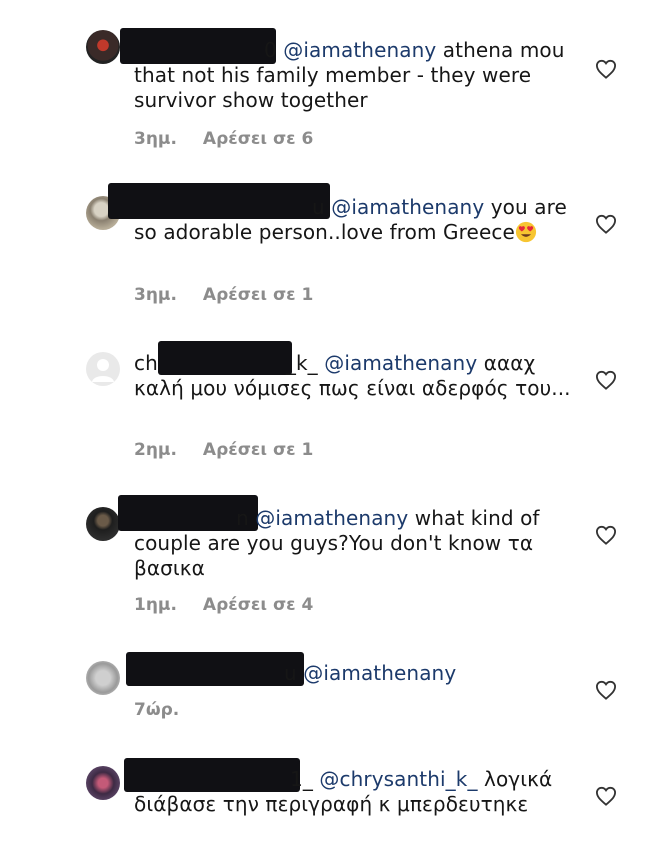  Describe the element at coordinates (258, 605) in the screenshot. I see `likes-count: Αρέσει σε 4` at that location.